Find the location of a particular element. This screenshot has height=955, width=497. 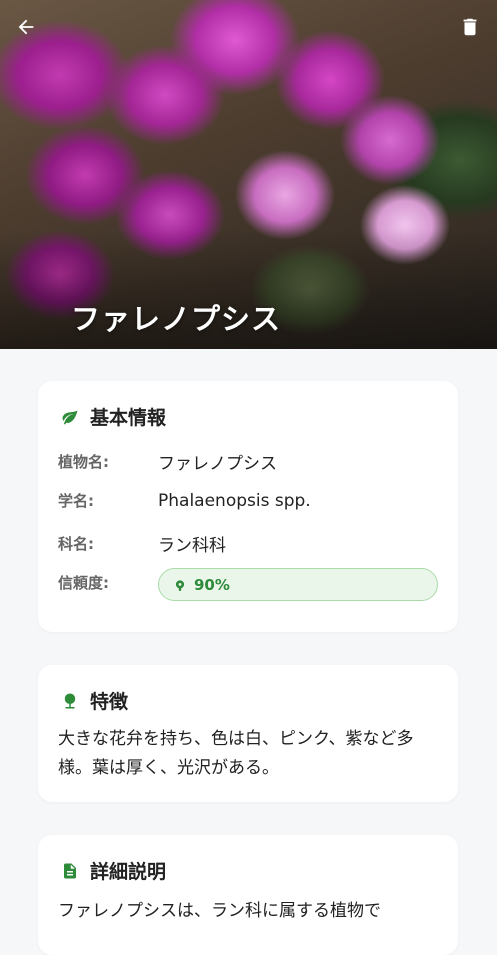

leaf-icon is located at coordinates (70, 417).